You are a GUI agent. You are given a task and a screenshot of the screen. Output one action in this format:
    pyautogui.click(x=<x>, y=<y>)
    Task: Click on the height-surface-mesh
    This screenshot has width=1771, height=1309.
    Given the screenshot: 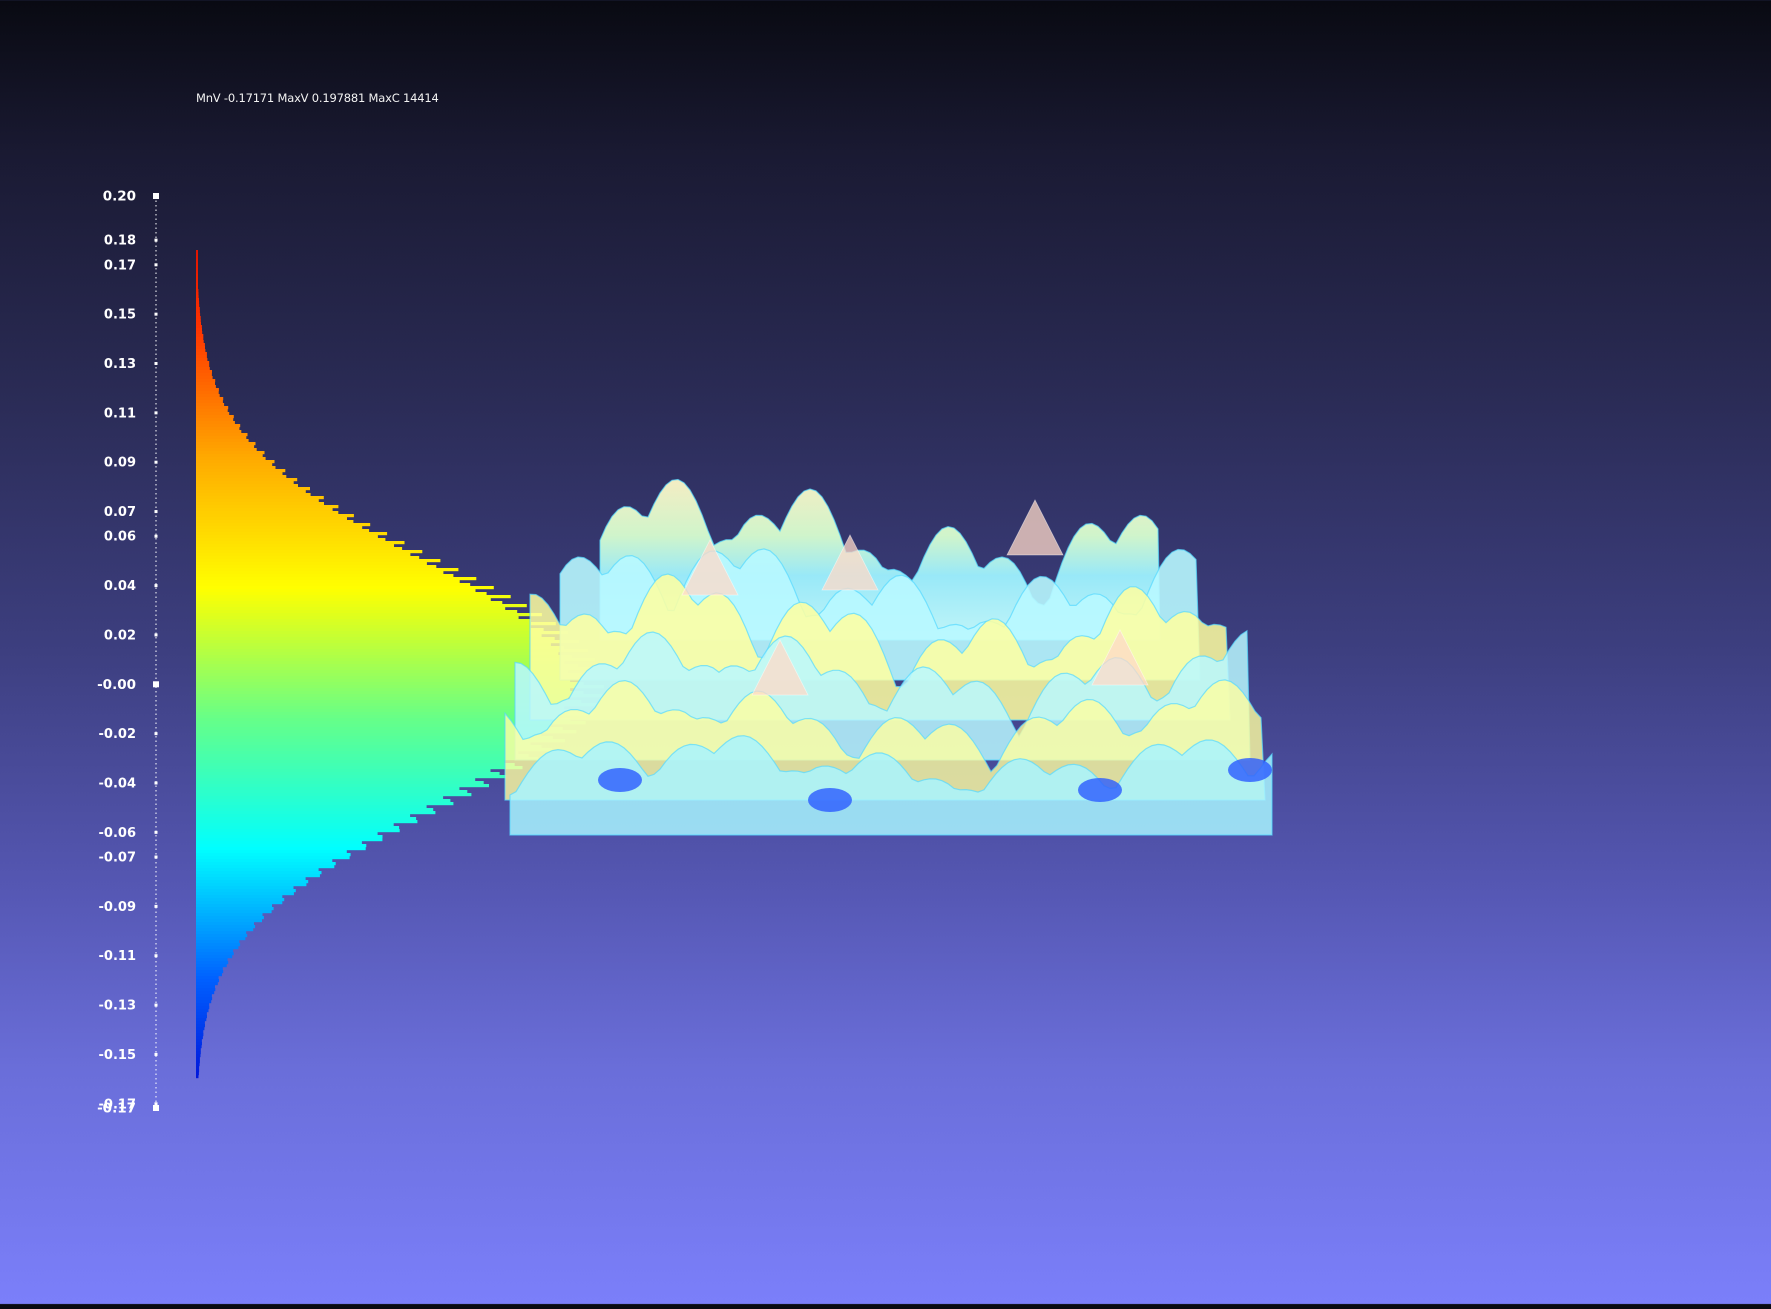 What is the action you would take?
    pyautogui.click(x=888, y=657)
    